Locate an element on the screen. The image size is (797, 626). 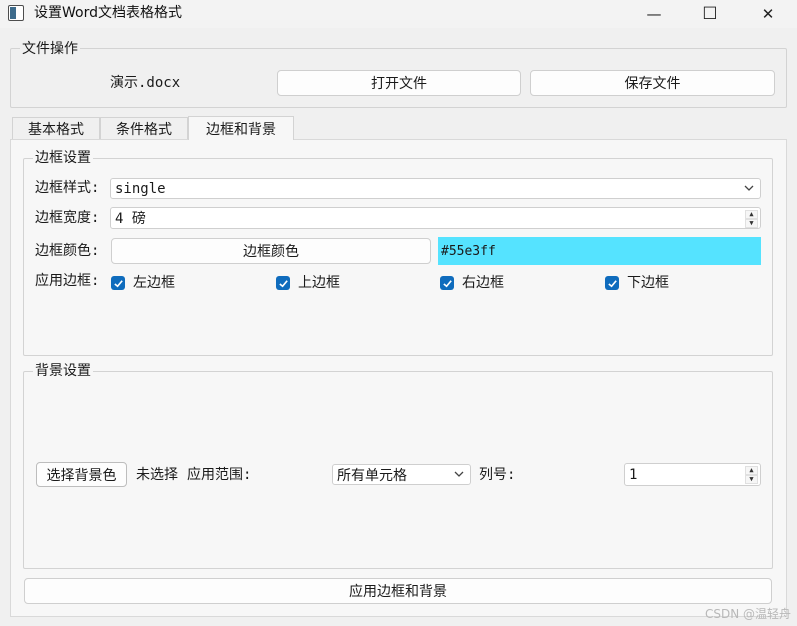
column-stepper: ▲ ▼ is located at coordinates (751, 475).